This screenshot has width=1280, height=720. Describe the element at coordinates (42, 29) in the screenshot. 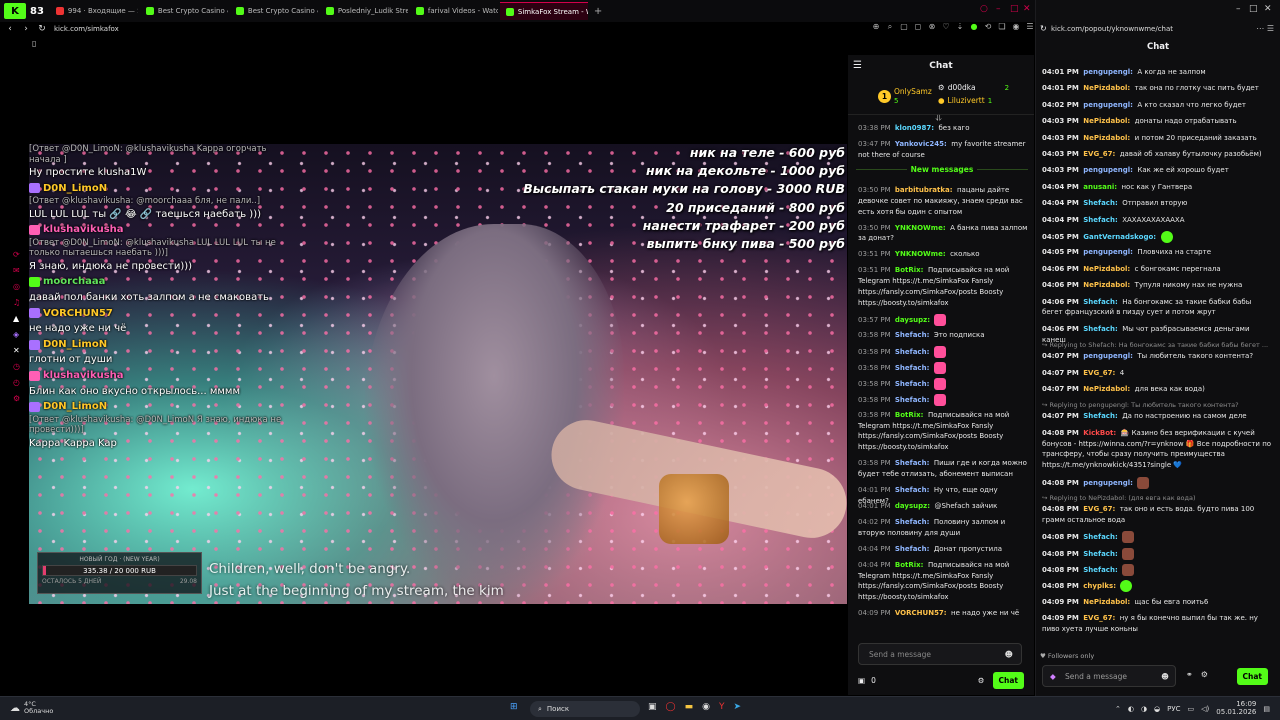

I see `reload-icon: ↻` at that location.